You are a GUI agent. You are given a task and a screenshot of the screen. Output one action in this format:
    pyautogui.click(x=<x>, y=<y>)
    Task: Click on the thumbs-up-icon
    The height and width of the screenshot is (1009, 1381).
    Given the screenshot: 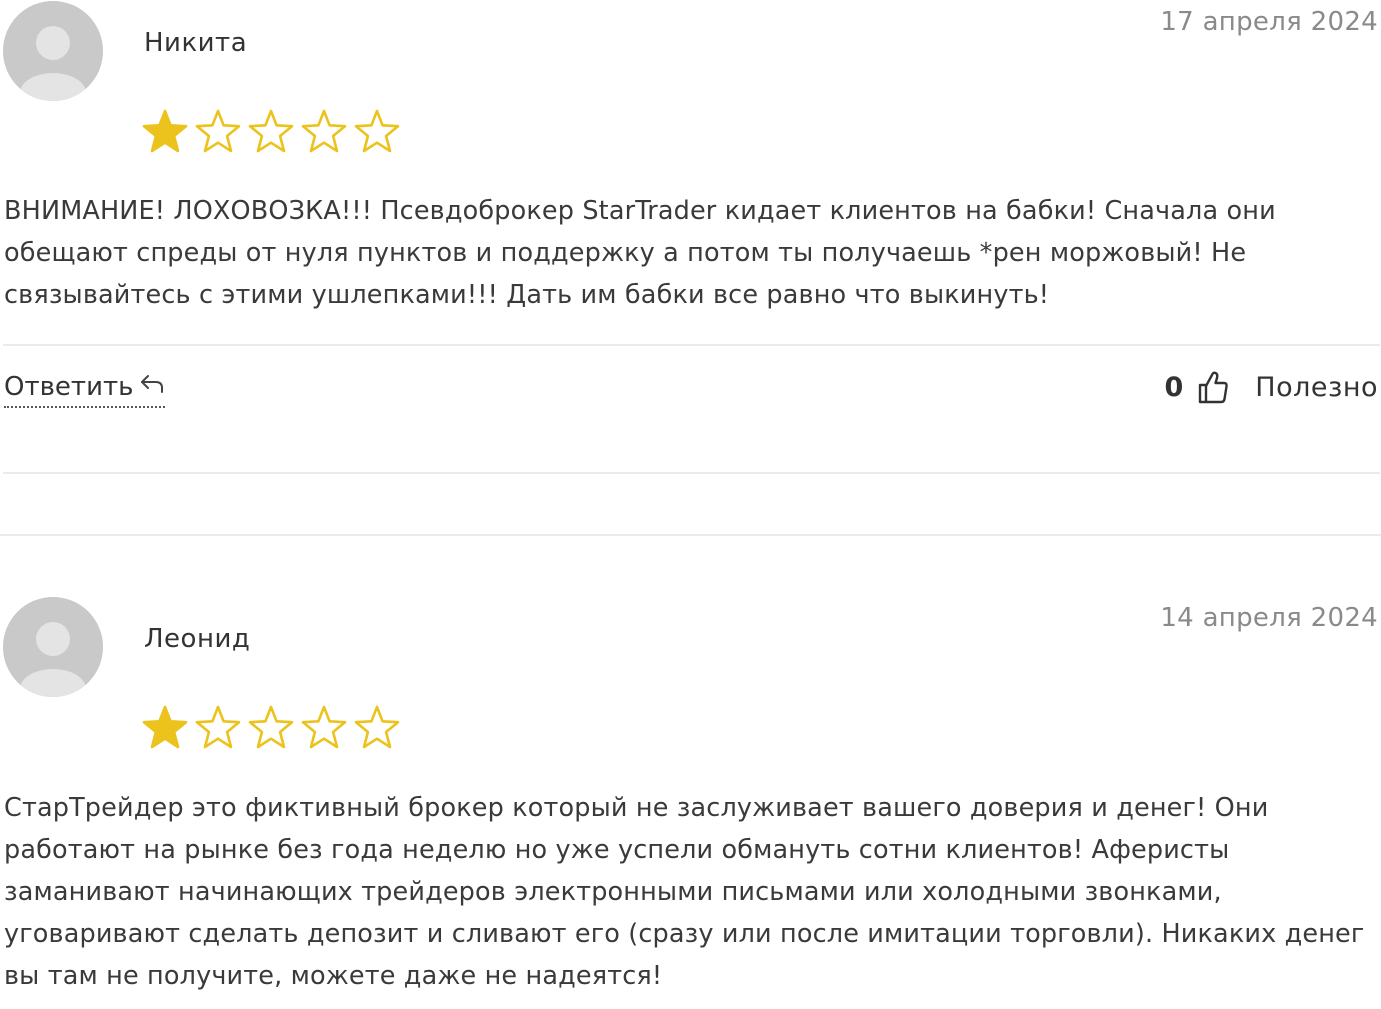 What is the action you would take?
    pyautogui.click(x=1213, y=387)
    